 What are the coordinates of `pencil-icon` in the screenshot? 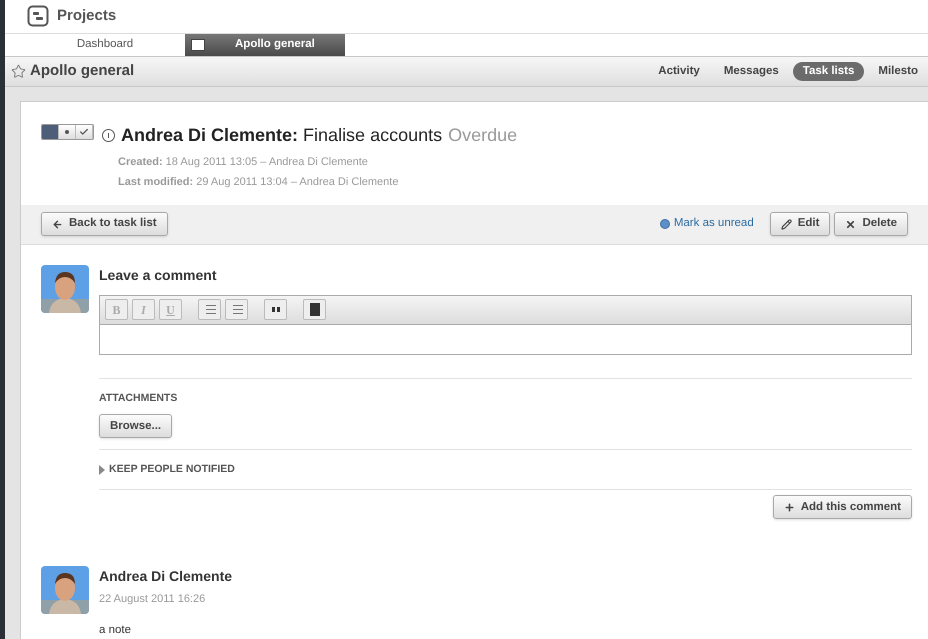 It's located at (786, 224).